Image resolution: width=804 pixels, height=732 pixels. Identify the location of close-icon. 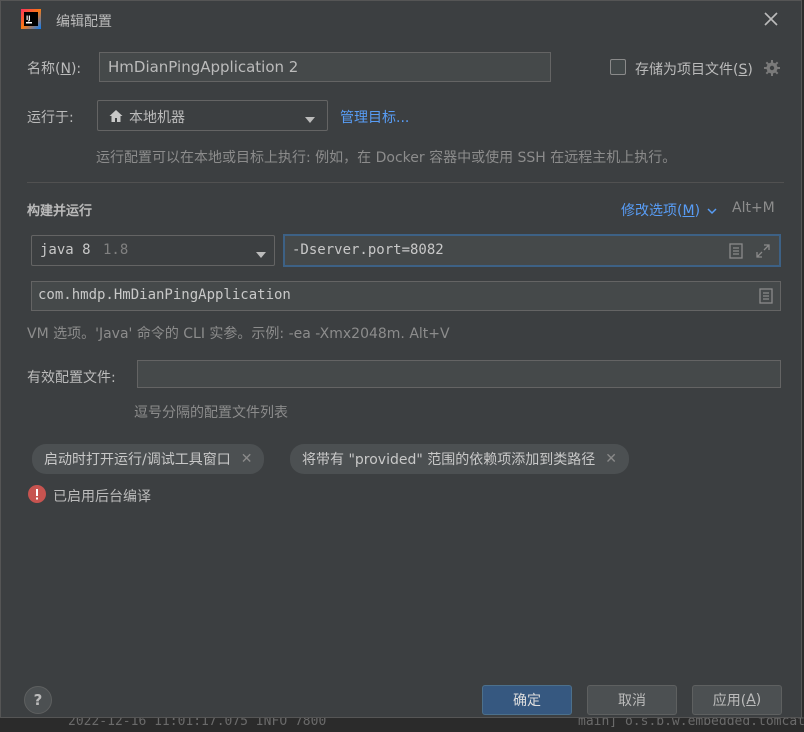
(771, 19).